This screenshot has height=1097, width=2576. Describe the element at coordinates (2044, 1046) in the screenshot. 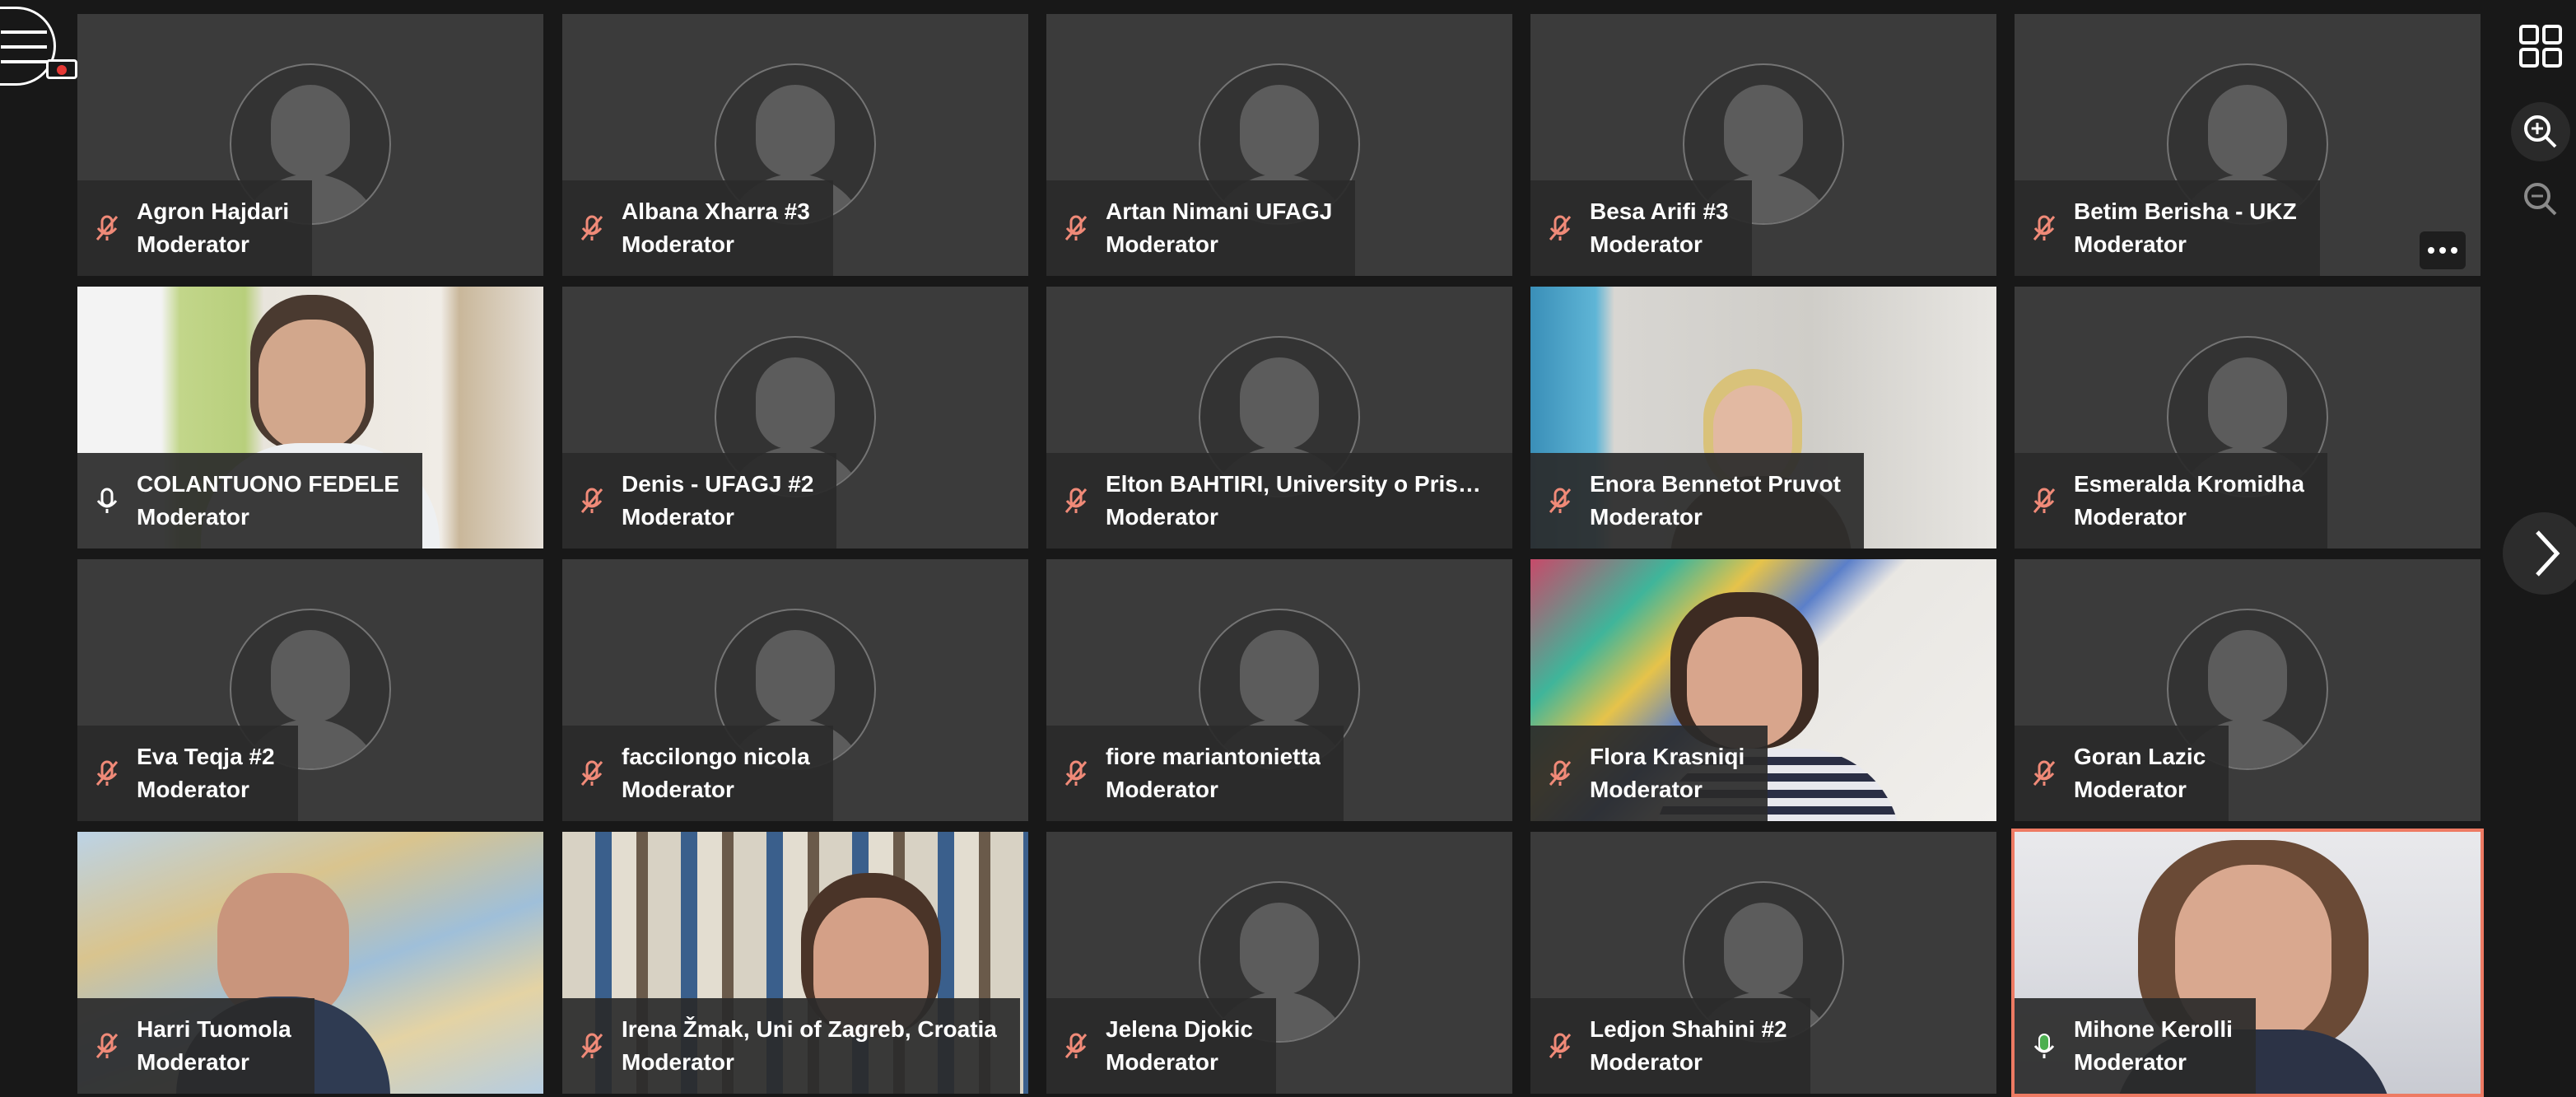

I see `mic-active-icon` at that location.